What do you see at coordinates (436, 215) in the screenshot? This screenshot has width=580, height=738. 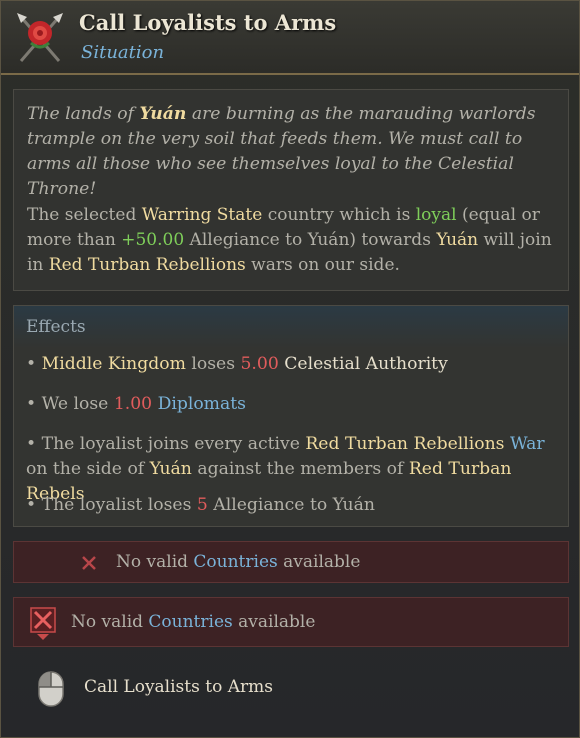 I see `loyal-label: loyal` at bounding box center [436, 215].